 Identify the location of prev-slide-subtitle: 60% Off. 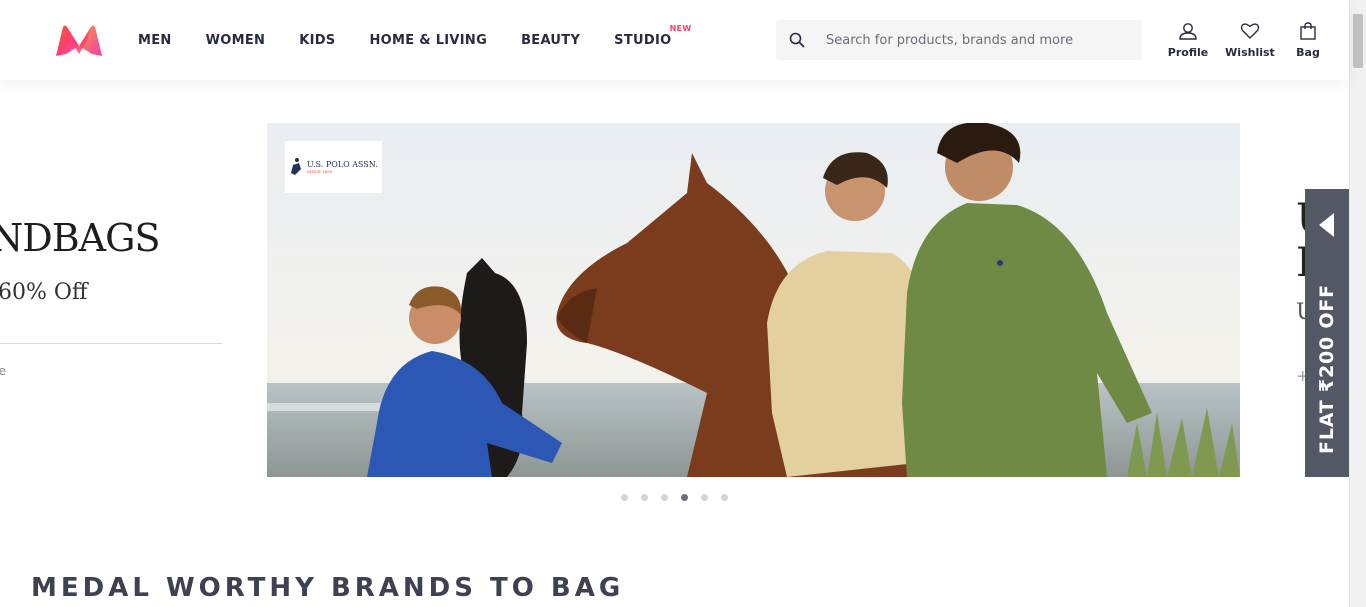
(44, 292).